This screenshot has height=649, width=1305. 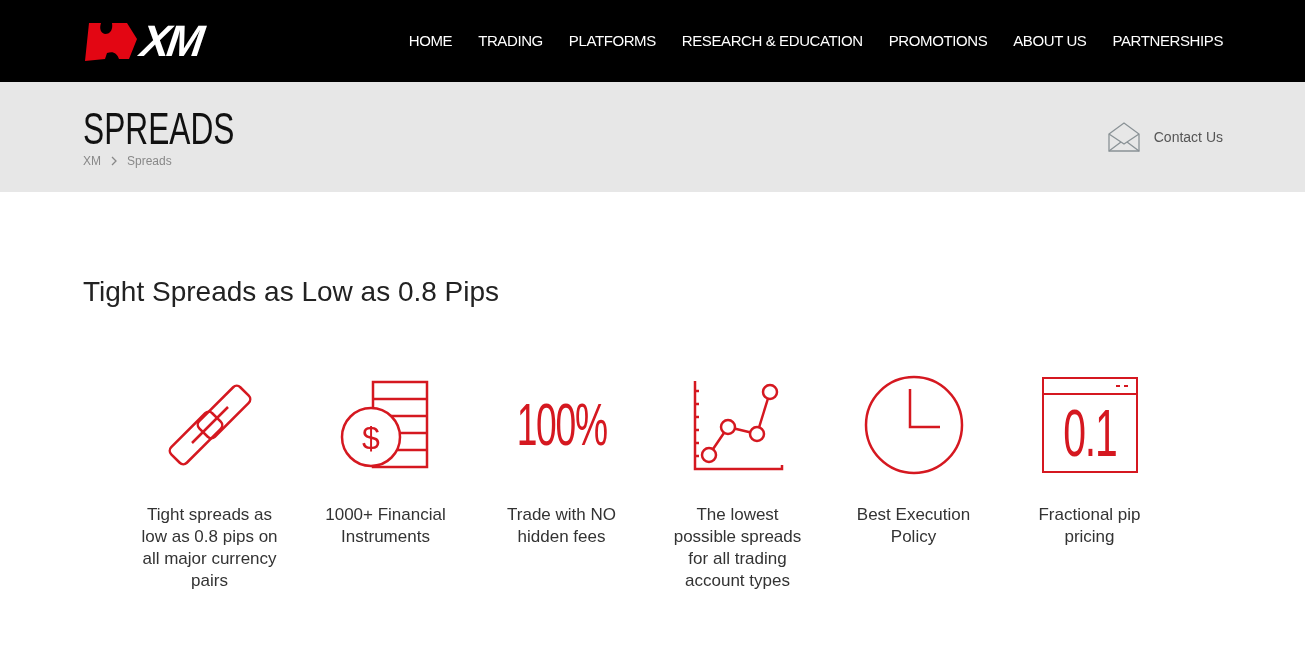 What do you see at coordinates (913, 425) in the screenshot?
I see `clock-icon` at bounding box center [913, 425].